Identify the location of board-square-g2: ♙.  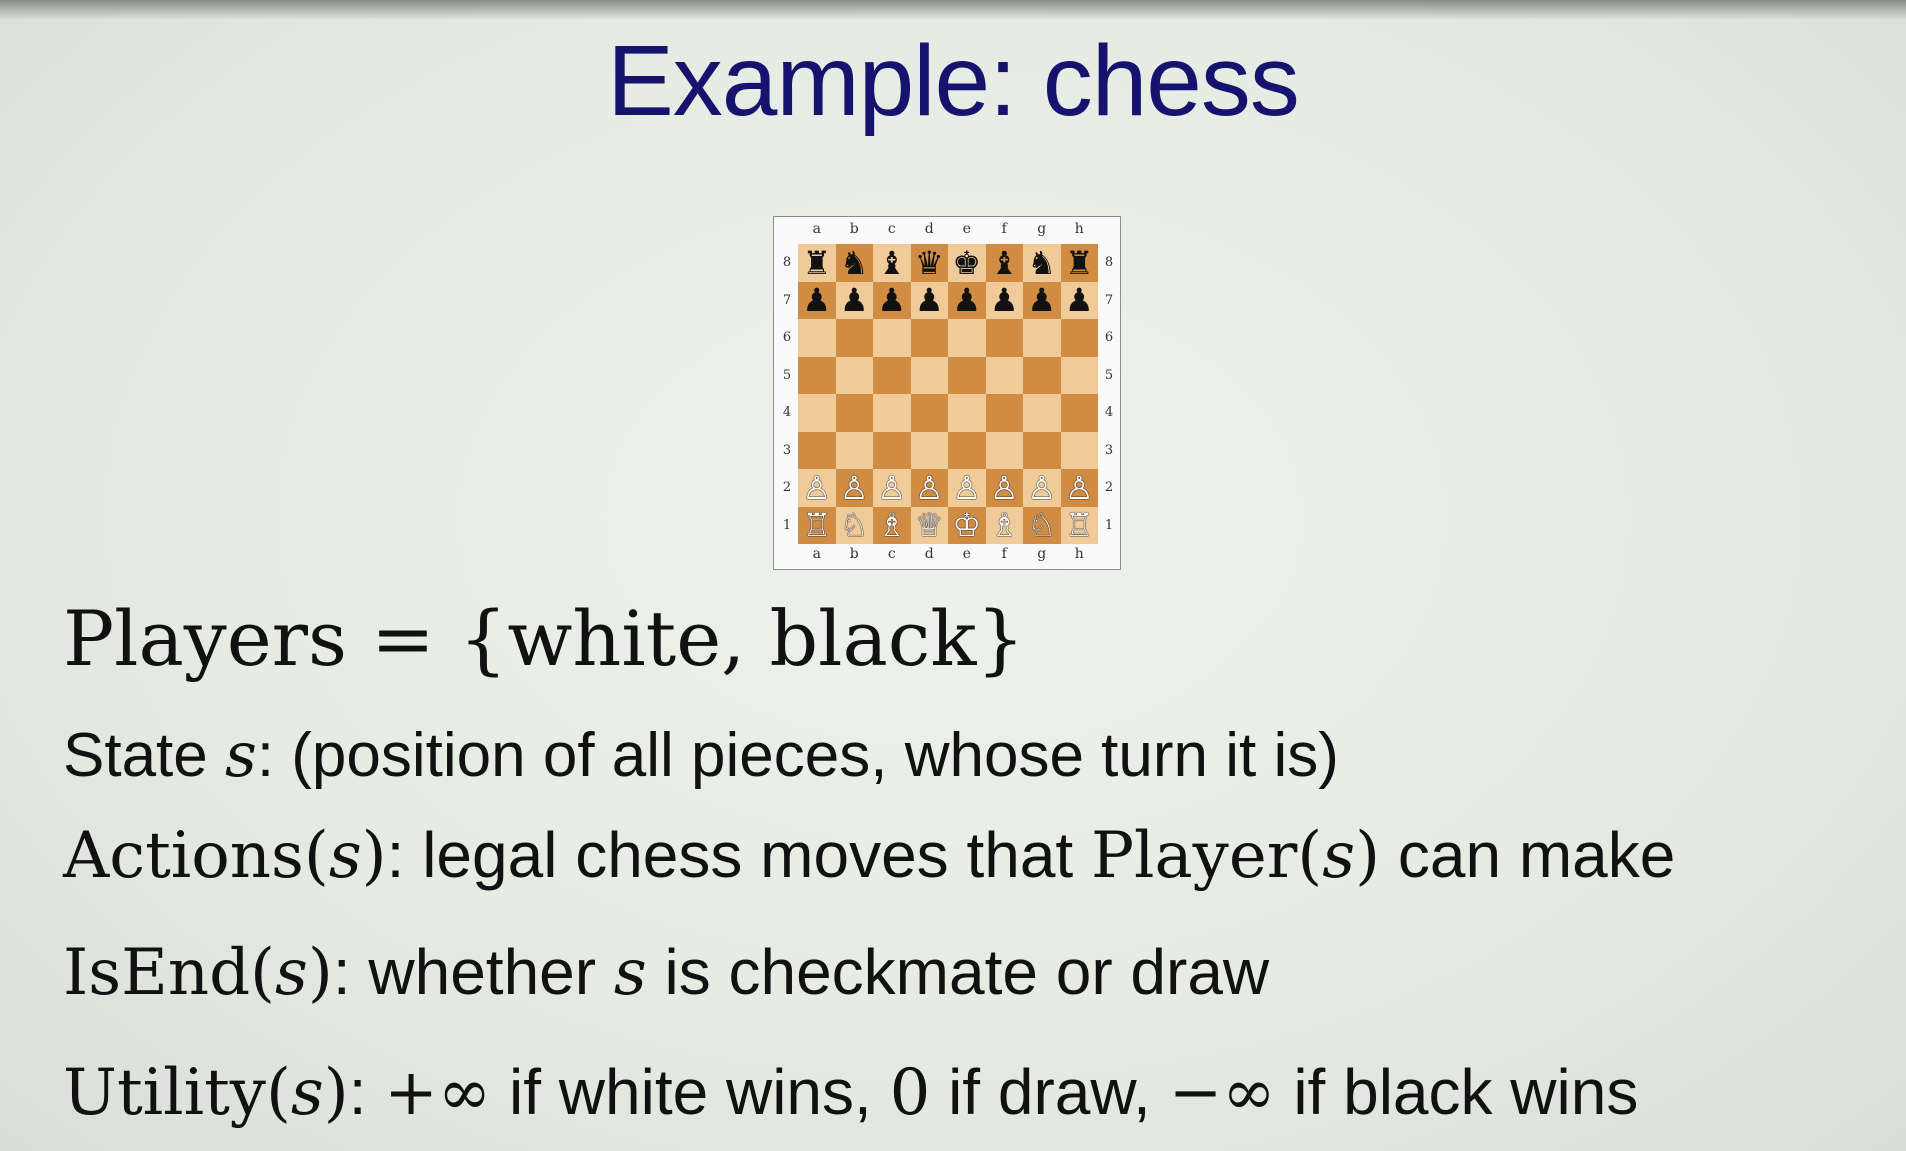
(1042, 488).